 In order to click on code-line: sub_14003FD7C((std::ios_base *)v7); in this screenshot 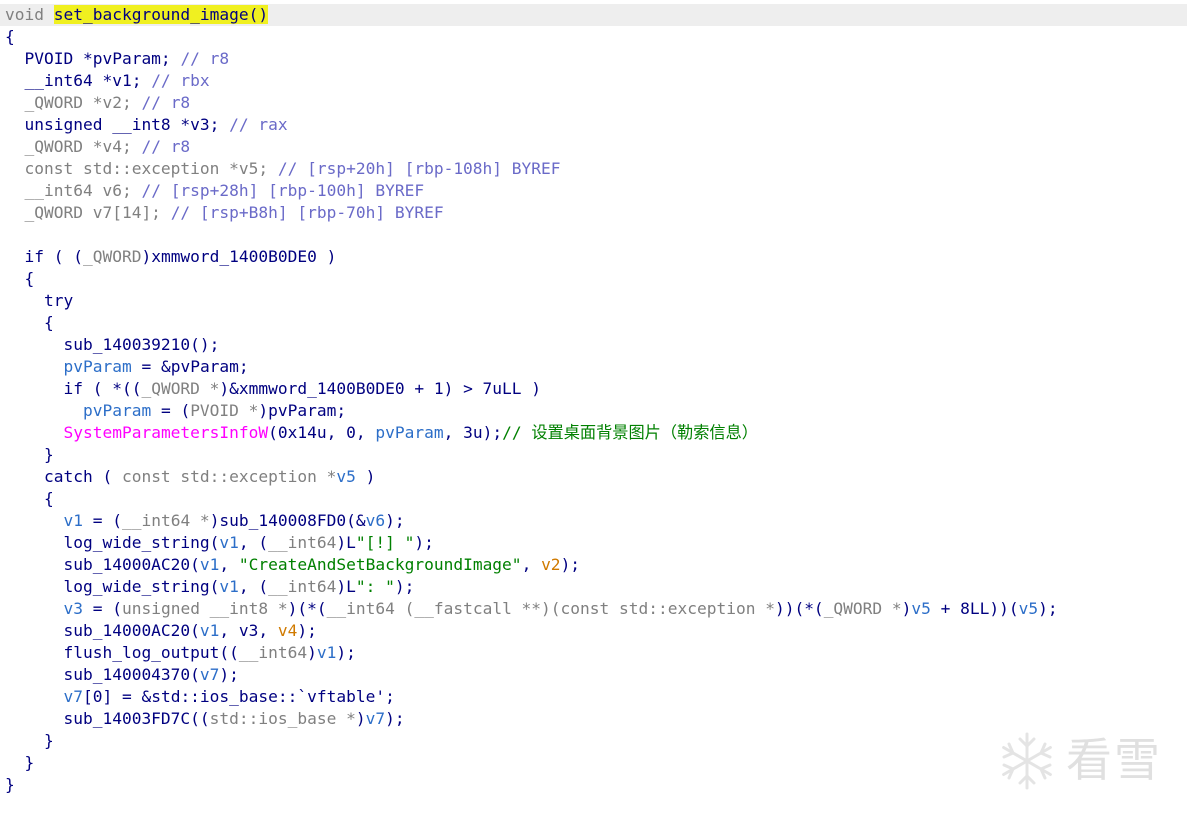, I will do `click(205, 719)`.